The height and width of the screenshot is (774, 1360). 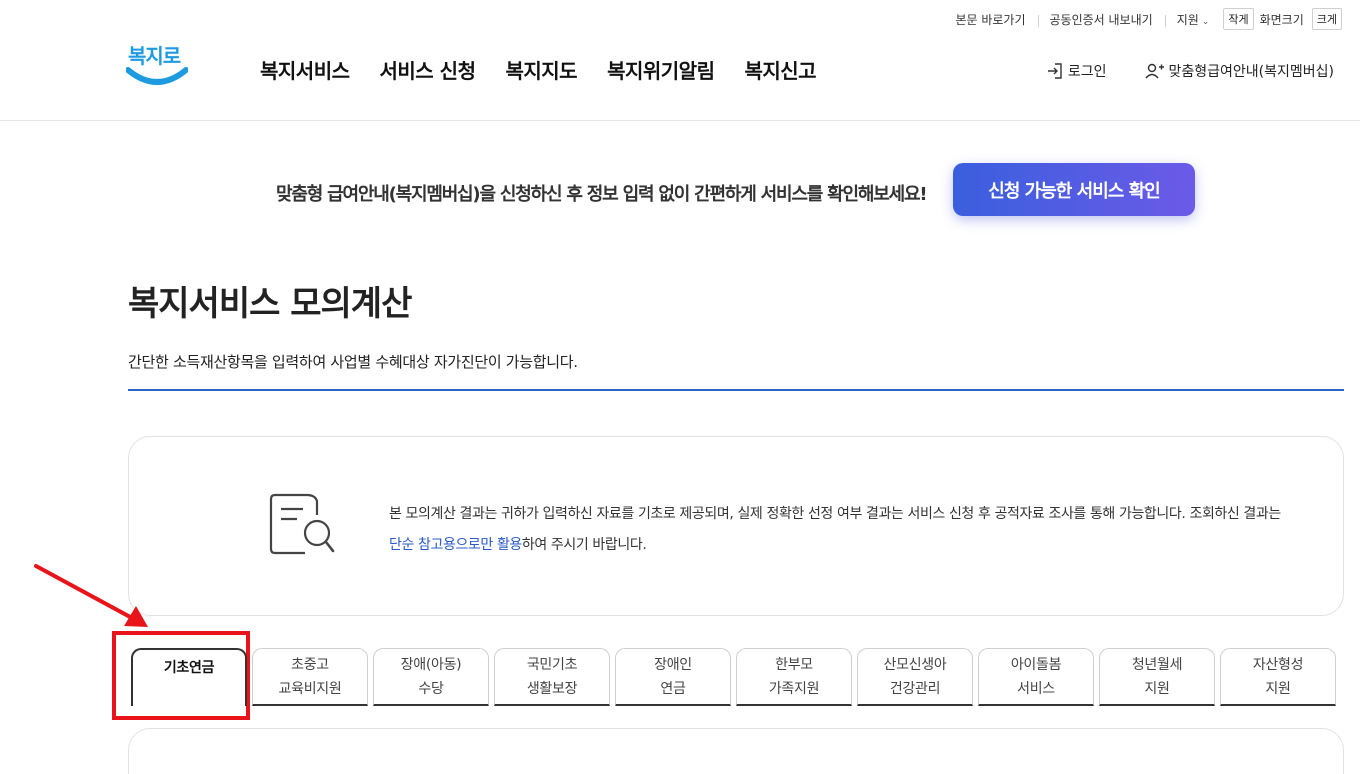 I want to click on tab-label: 청년월세, so click(x=1157, y=664).